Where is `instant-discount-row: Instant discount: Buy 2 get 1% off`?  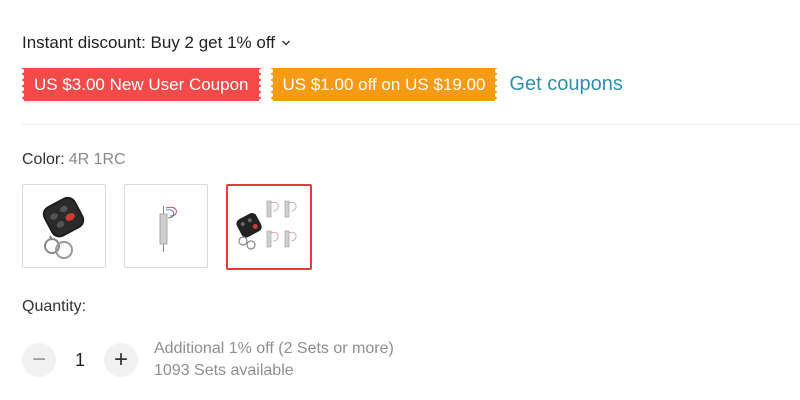
instant-discount-row: Instant discount: Buy 2 get 1% off is located at coordinates (156, 43).